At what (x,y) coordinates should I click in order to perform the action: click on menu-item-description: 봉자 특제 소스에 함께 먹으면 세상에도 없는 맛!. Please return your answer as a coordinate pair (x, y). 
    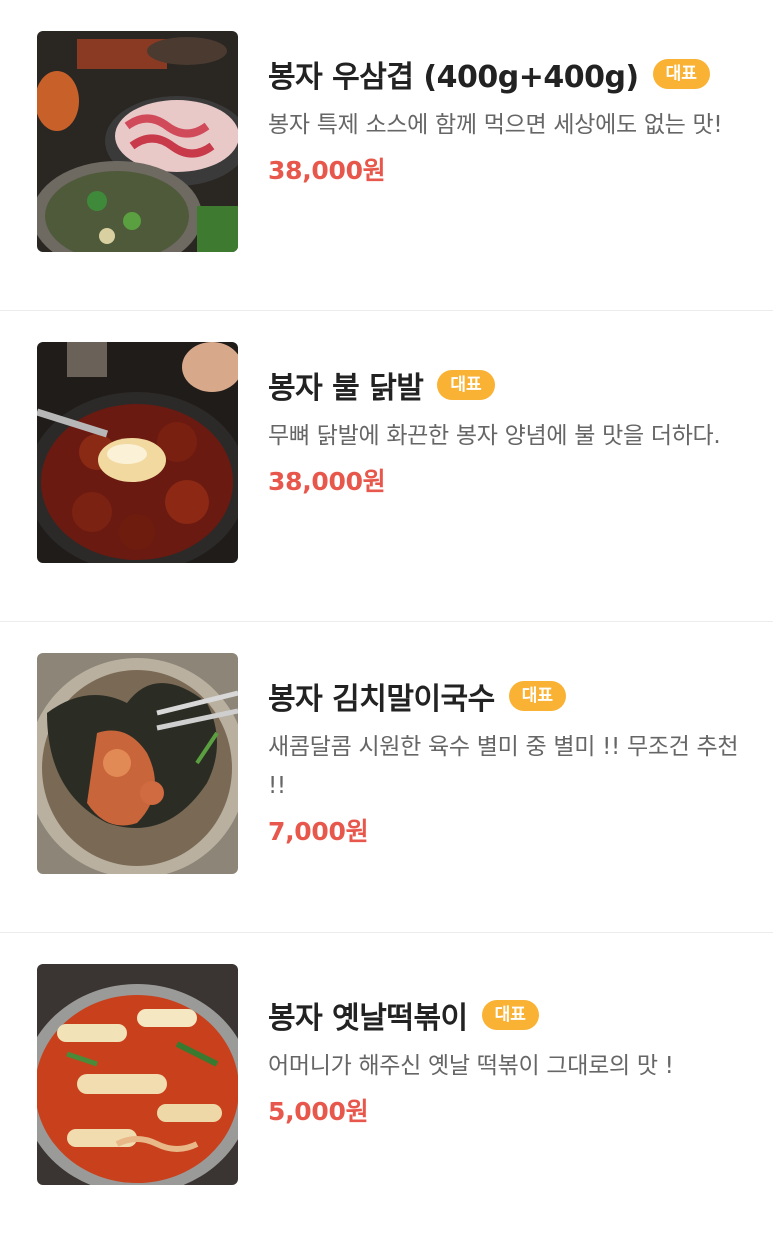
    Looking at the image, I should click on (495, 125).